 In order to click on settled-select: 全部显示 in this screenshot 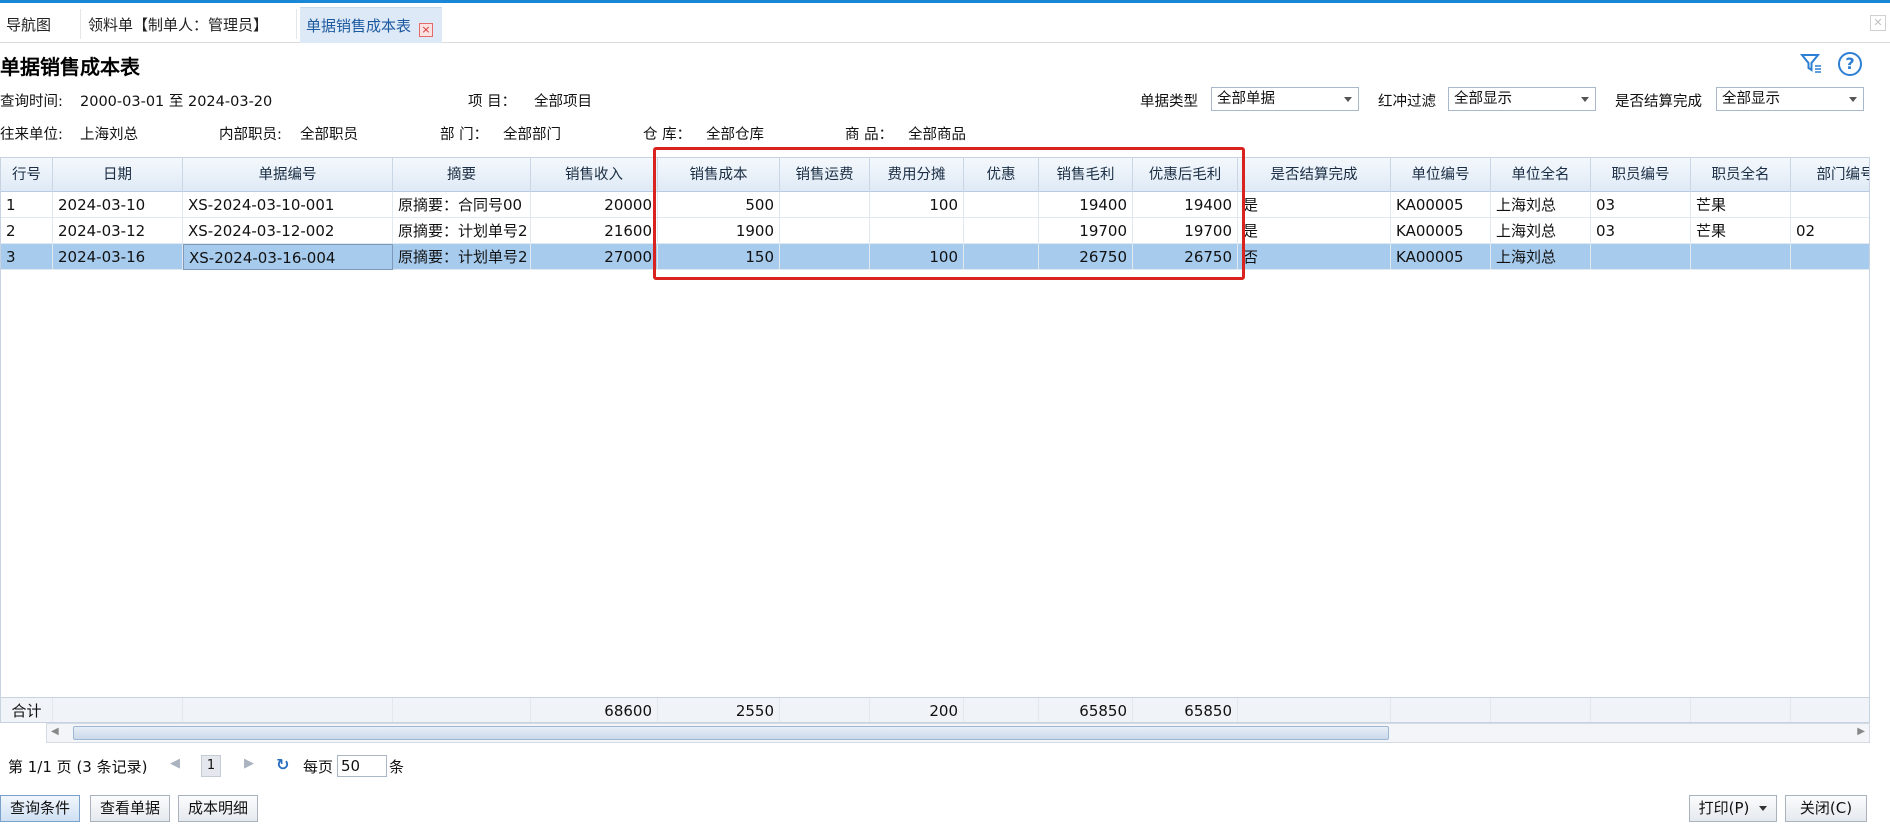, I will do `click(1790, 99)`.